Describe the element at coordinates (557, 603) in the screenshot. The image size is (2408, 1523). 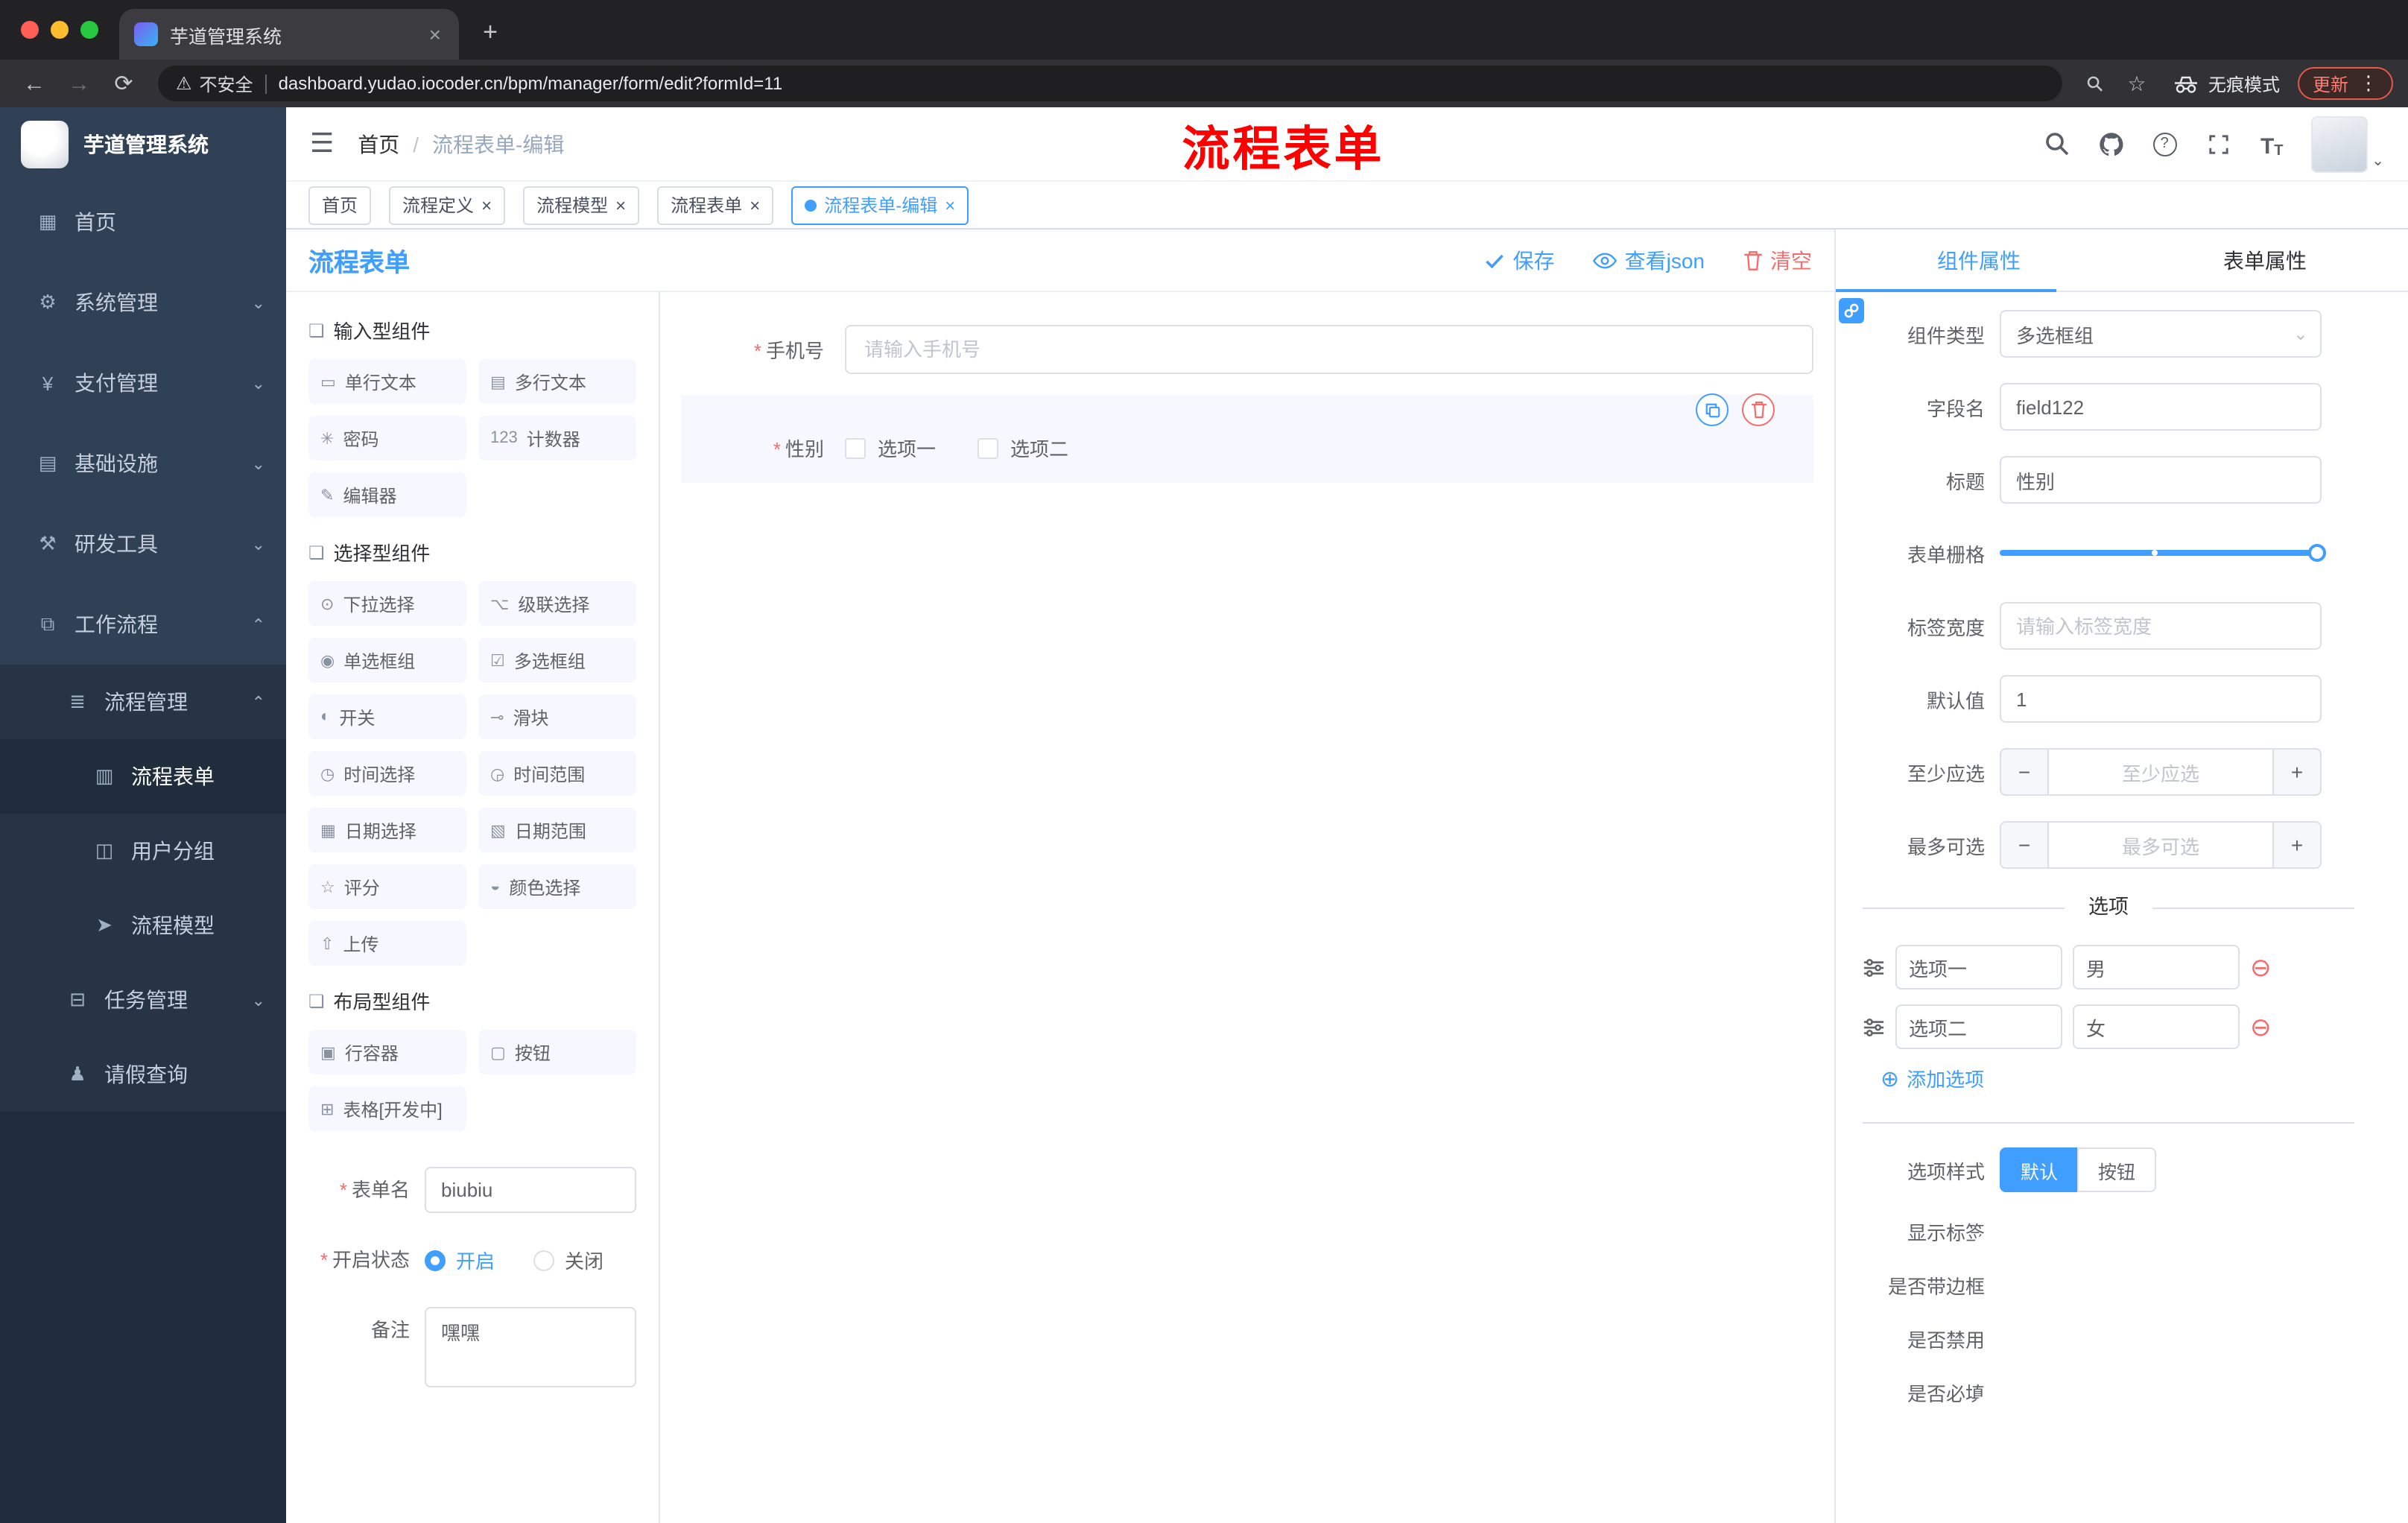
I see `palette-component: ⌥ 级联选择` at that location.